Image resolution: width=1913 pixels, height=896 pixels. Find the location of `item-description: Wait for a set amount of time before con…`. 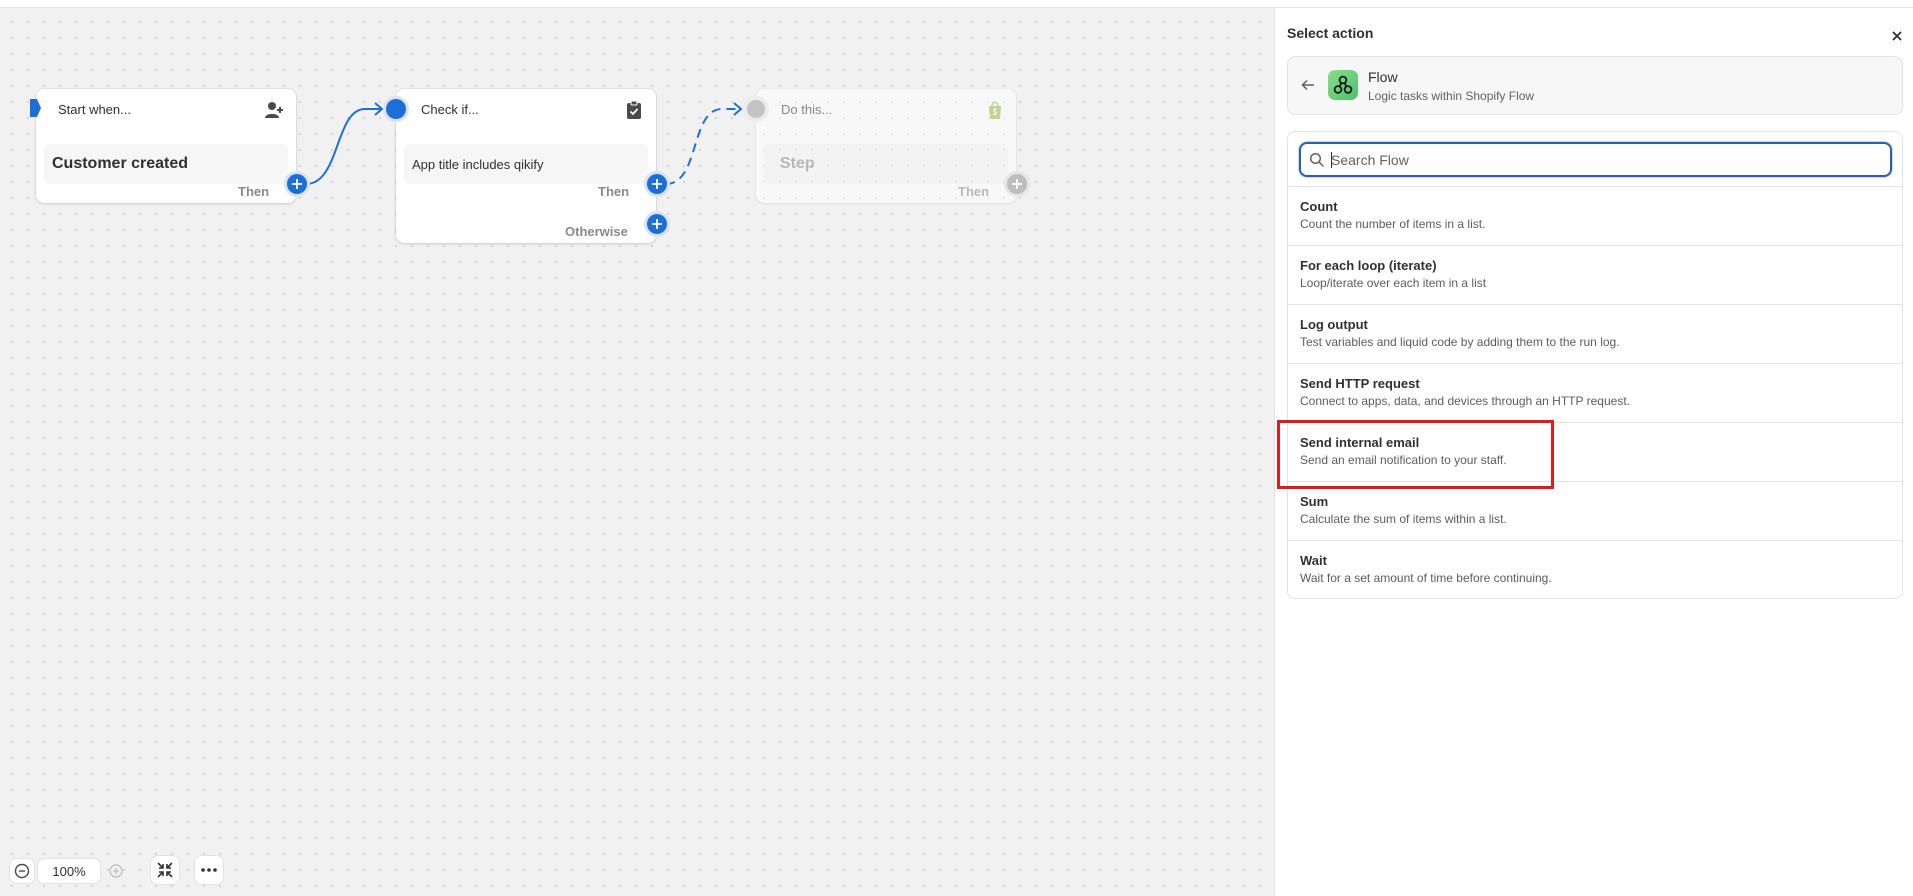

item-description: Wait for a set amount of time before con… is located at coordinates (1426, 578).